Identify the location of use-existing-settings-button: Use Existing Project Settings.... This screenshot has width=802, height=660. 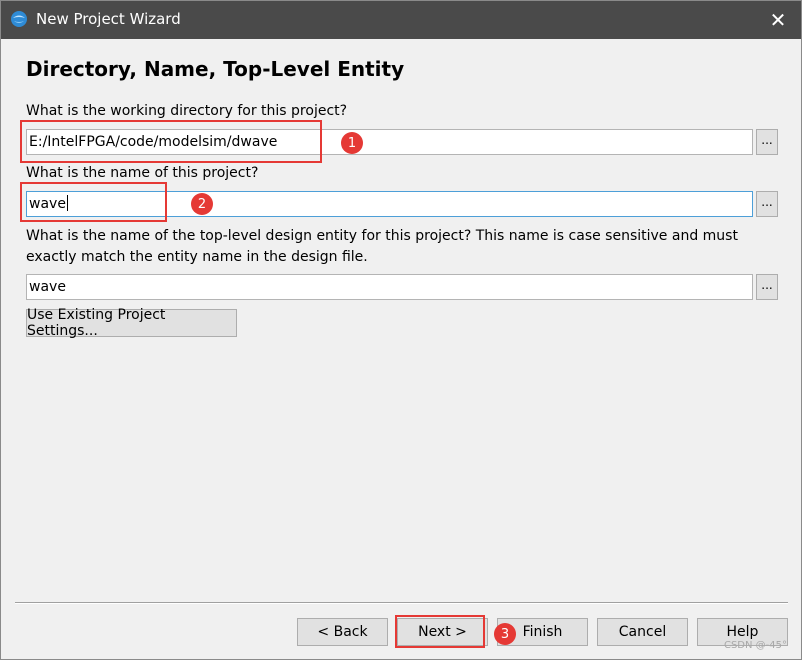
(131, 323).